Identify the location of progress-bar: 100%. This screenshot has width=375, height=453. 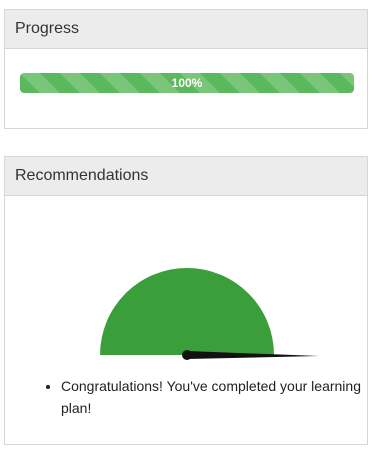
(187, 83).